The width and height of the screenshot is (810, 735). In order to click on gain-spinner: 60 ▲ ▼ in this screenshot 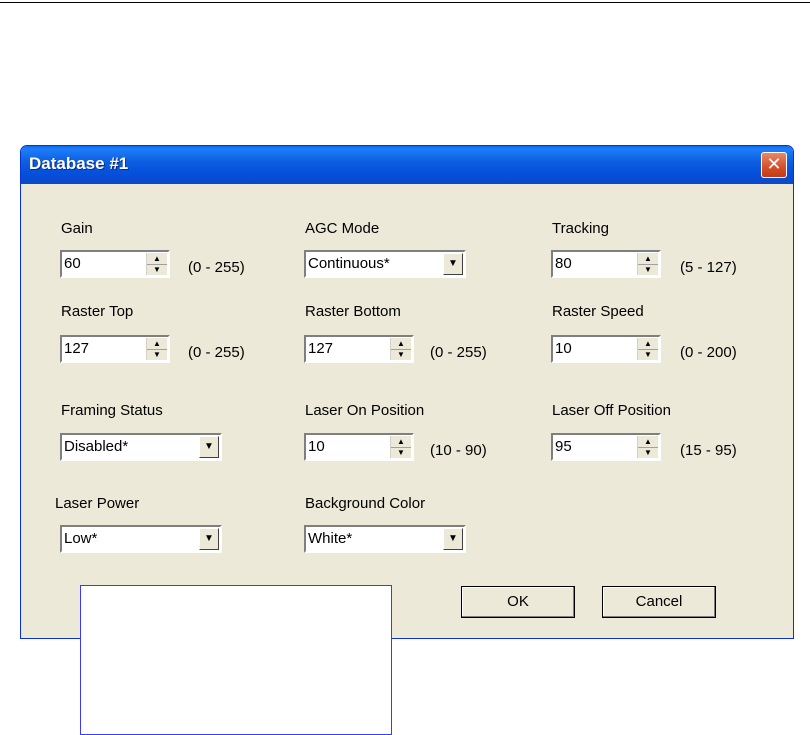, I will do `click(115, 264)`.